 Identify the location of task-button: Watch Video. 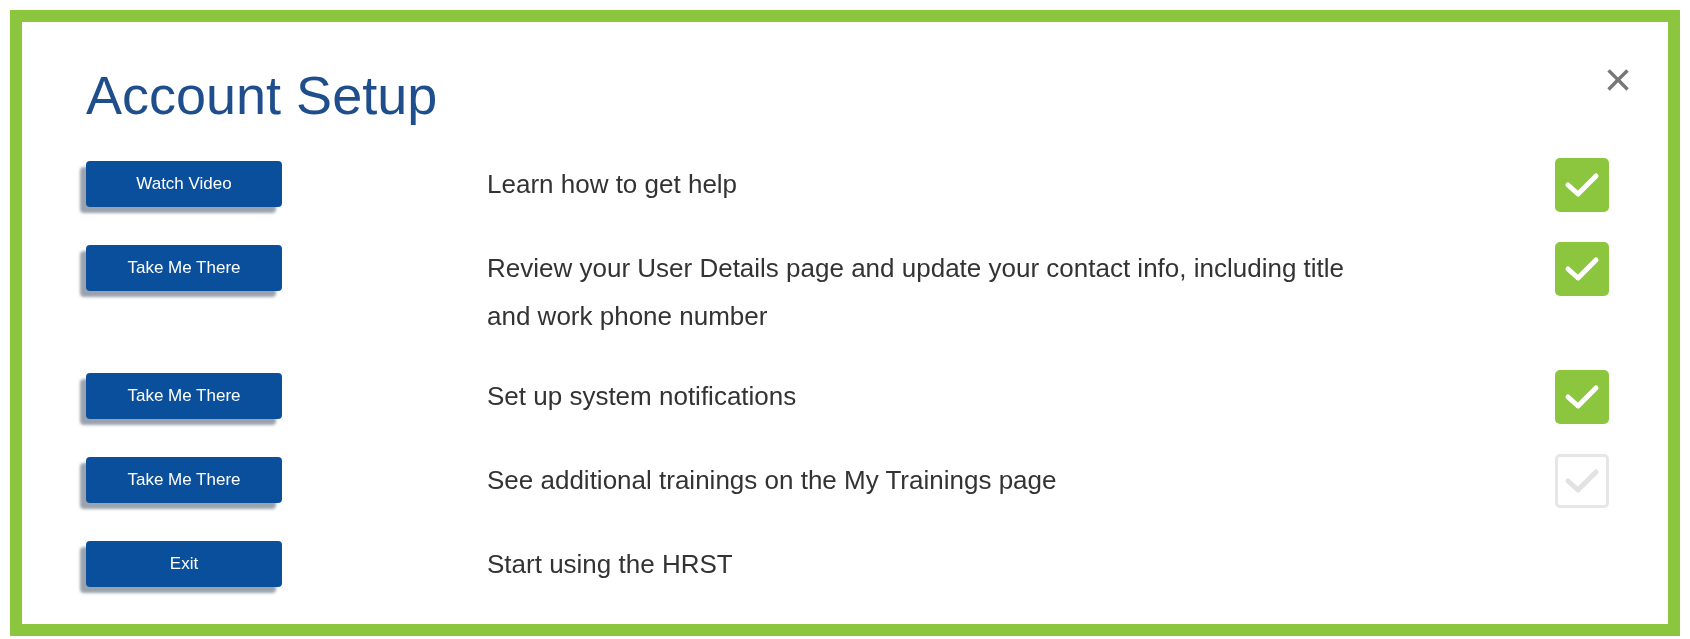
(184, 184).